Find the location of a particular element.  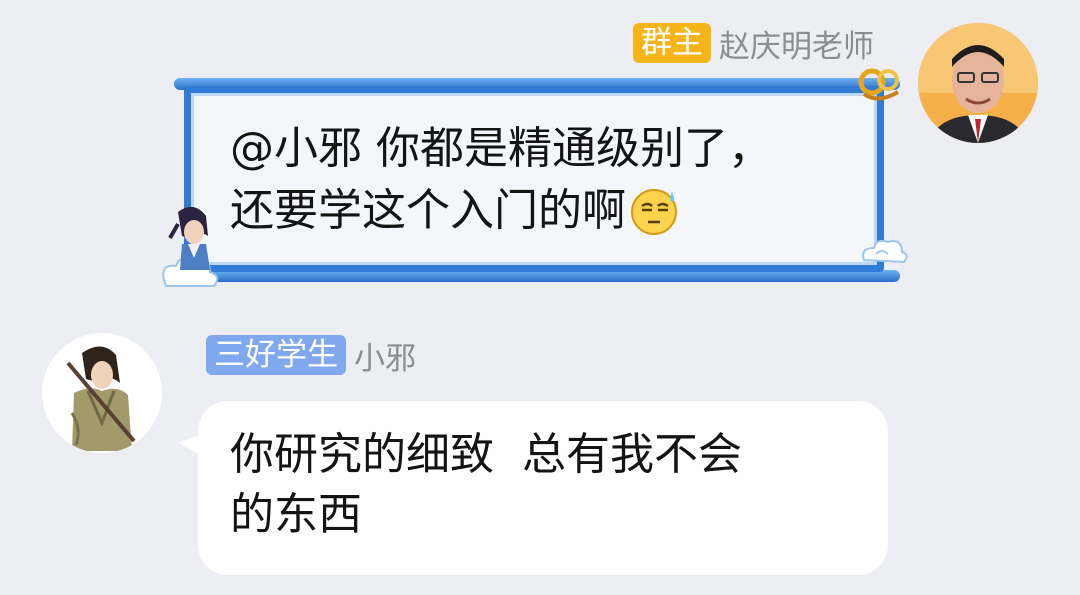

bubble-tail is located at coordinates (191, 445).